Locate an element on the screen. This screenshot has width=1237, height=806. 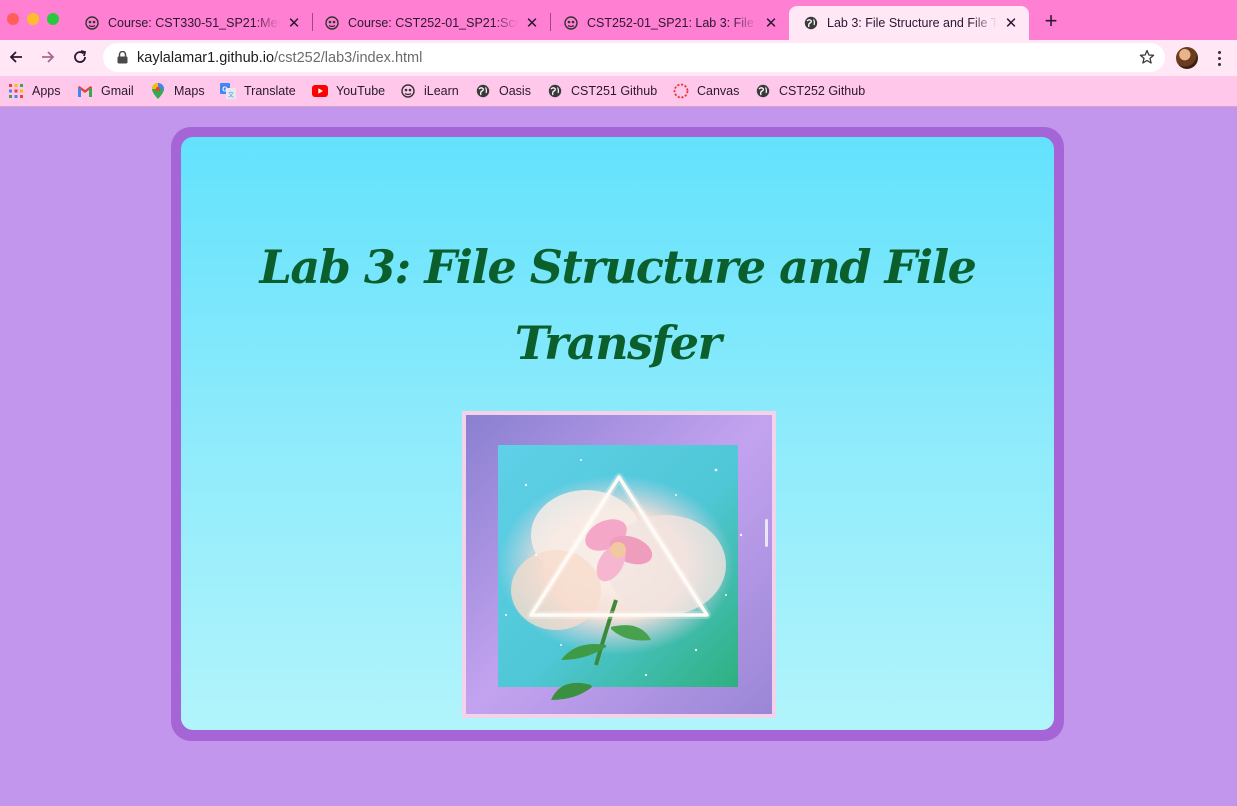
artwork-image is located at coordinates (619, 564).